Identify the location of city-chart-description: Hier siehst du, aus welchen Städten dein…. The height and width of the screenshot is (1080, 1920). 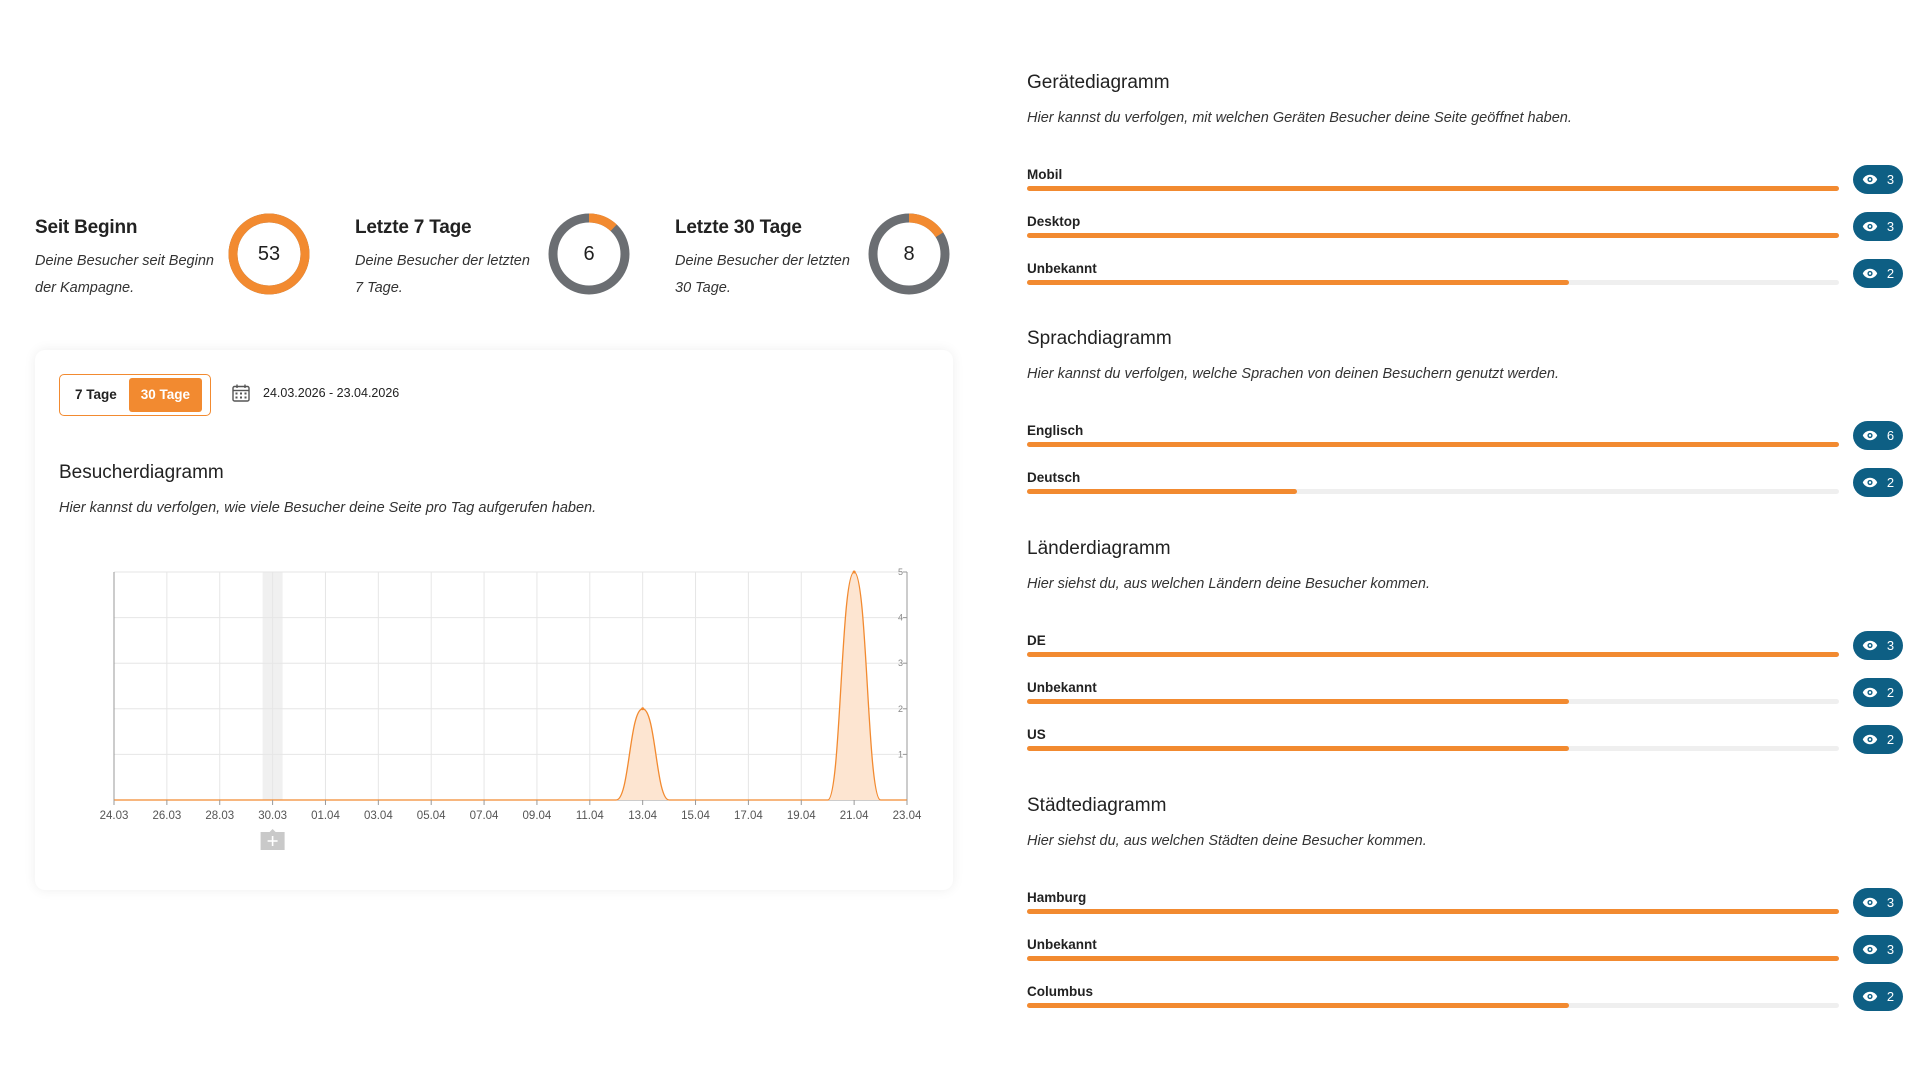
(1227, 841).